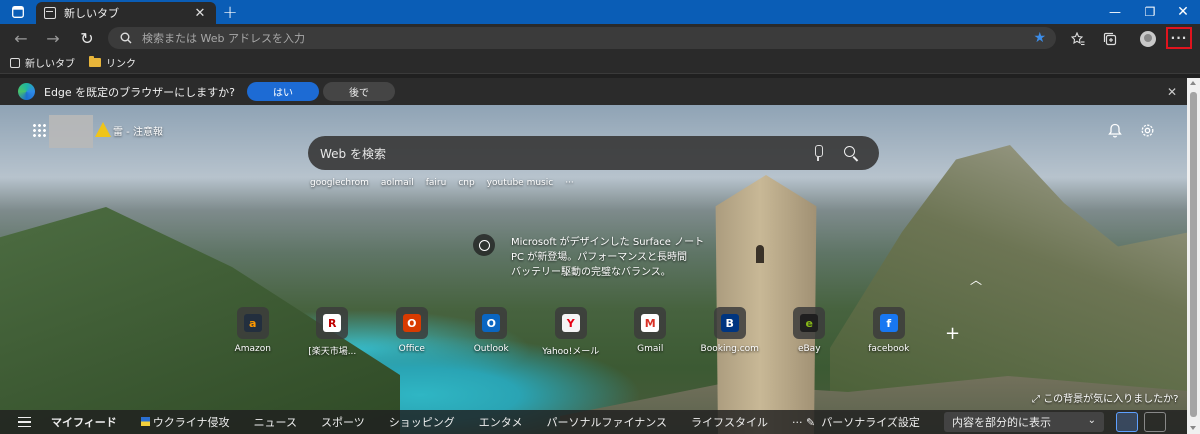  What do you see at coordinates (275, 422) in the screenshot?
I see `feed-tab-news: ニュース` at bounding box center [275, 422].